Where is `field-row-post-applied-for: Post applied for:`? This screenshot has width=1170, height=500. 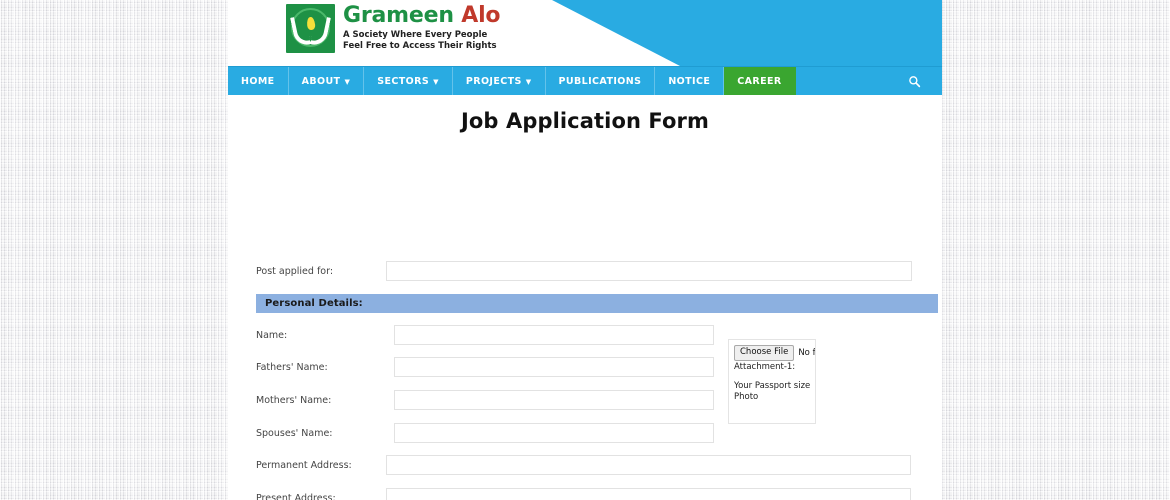 field-row-post-applied-for: Post applied for: is located at coordinates (584, 271).